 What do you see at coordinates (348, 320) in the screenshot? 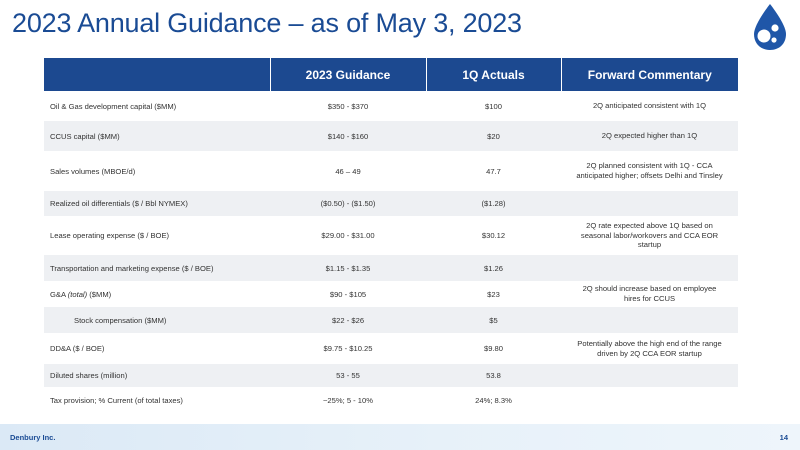
I see `guidance-cell: $22 - $26` at bounding box center [348, 320].